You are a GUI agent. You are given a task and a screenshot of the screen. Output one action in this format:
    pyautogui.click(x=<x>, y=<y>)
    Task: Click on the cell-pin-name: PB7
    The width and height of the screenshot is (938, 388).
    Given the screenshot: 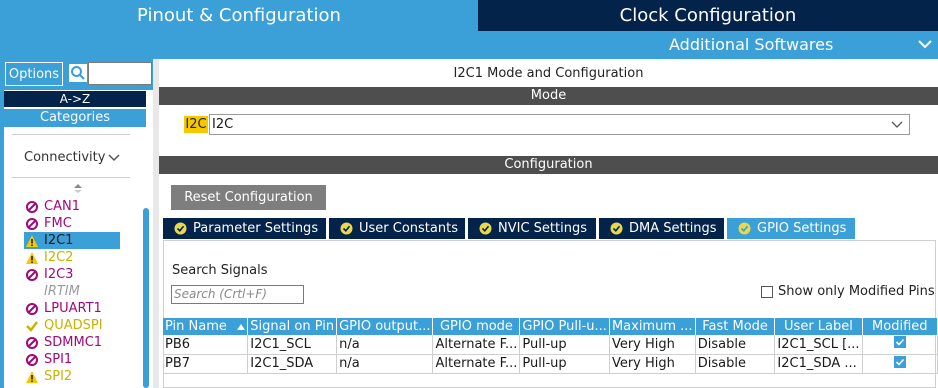 What is the action you would take?
    pyautogui.click(x=206, y=364)
    